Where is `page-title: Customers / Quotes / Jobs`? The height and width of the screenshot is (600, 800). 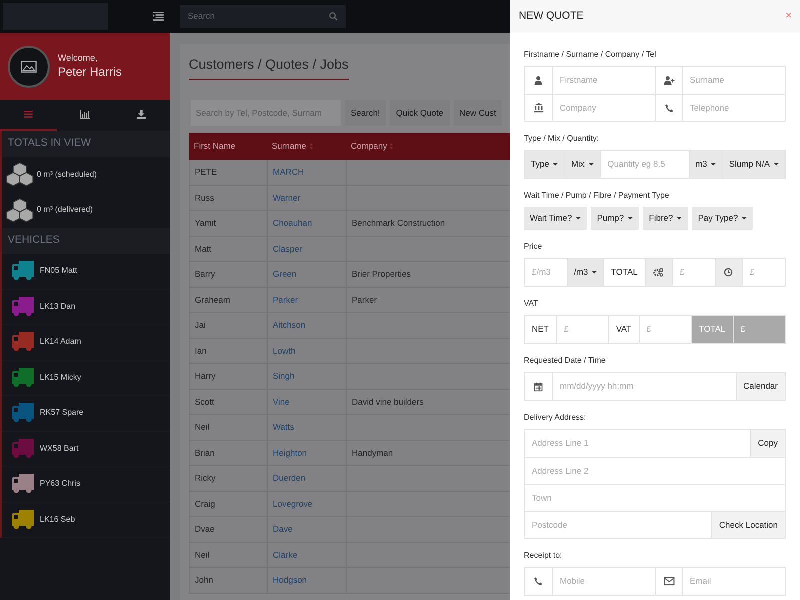 page-title: Customers / Quotes / Jobs is located at coordinates (269, 65).